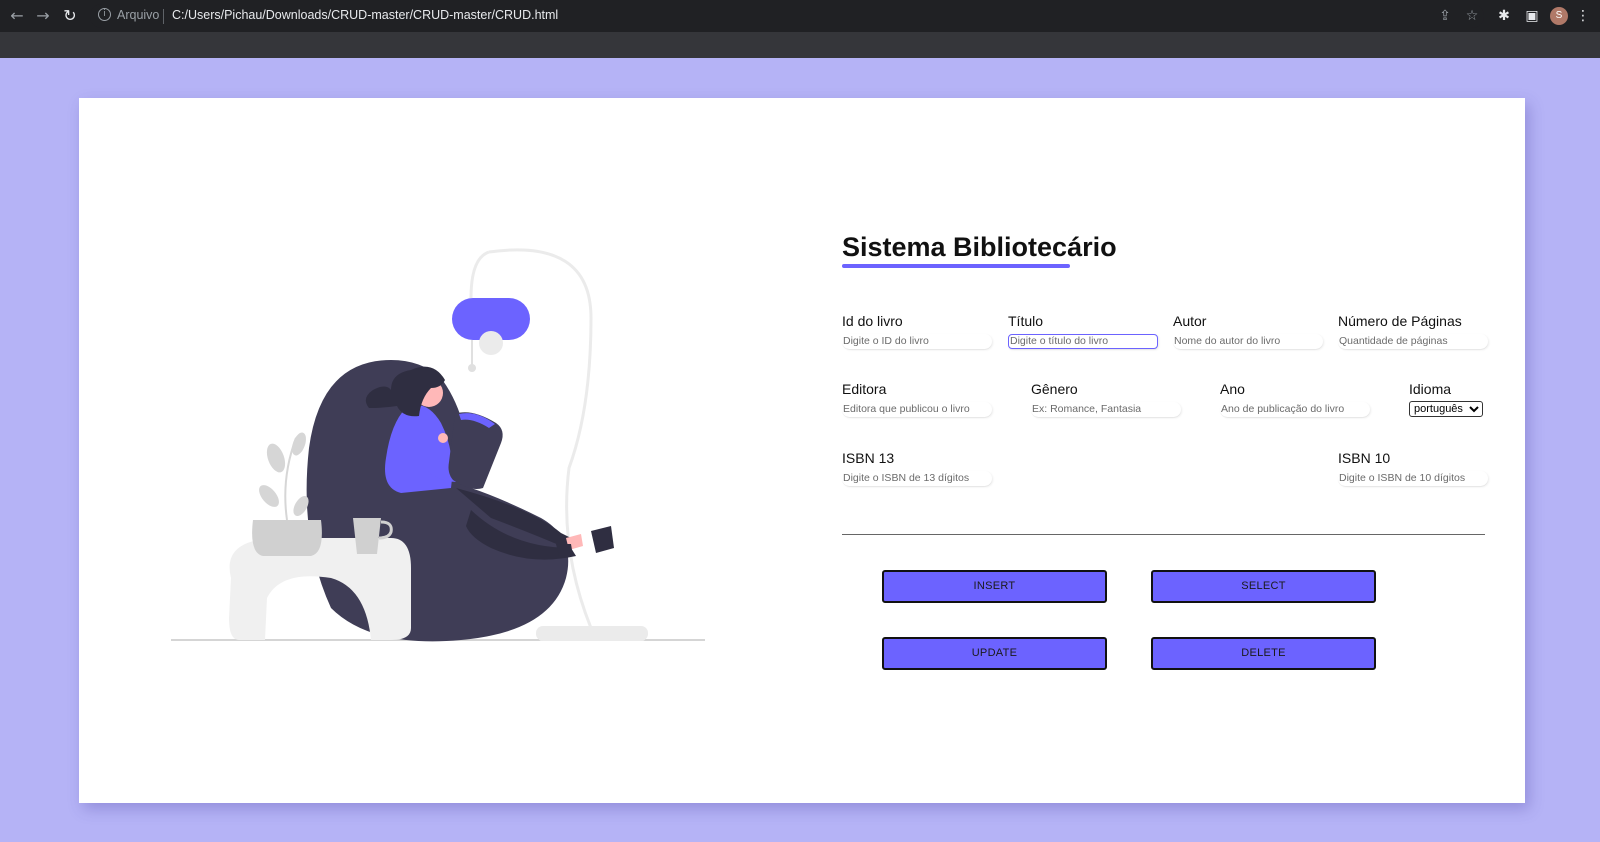 The width and height of the screenshot is (1600, 842). I want to click on lamp-bulb, so click(491, 343).